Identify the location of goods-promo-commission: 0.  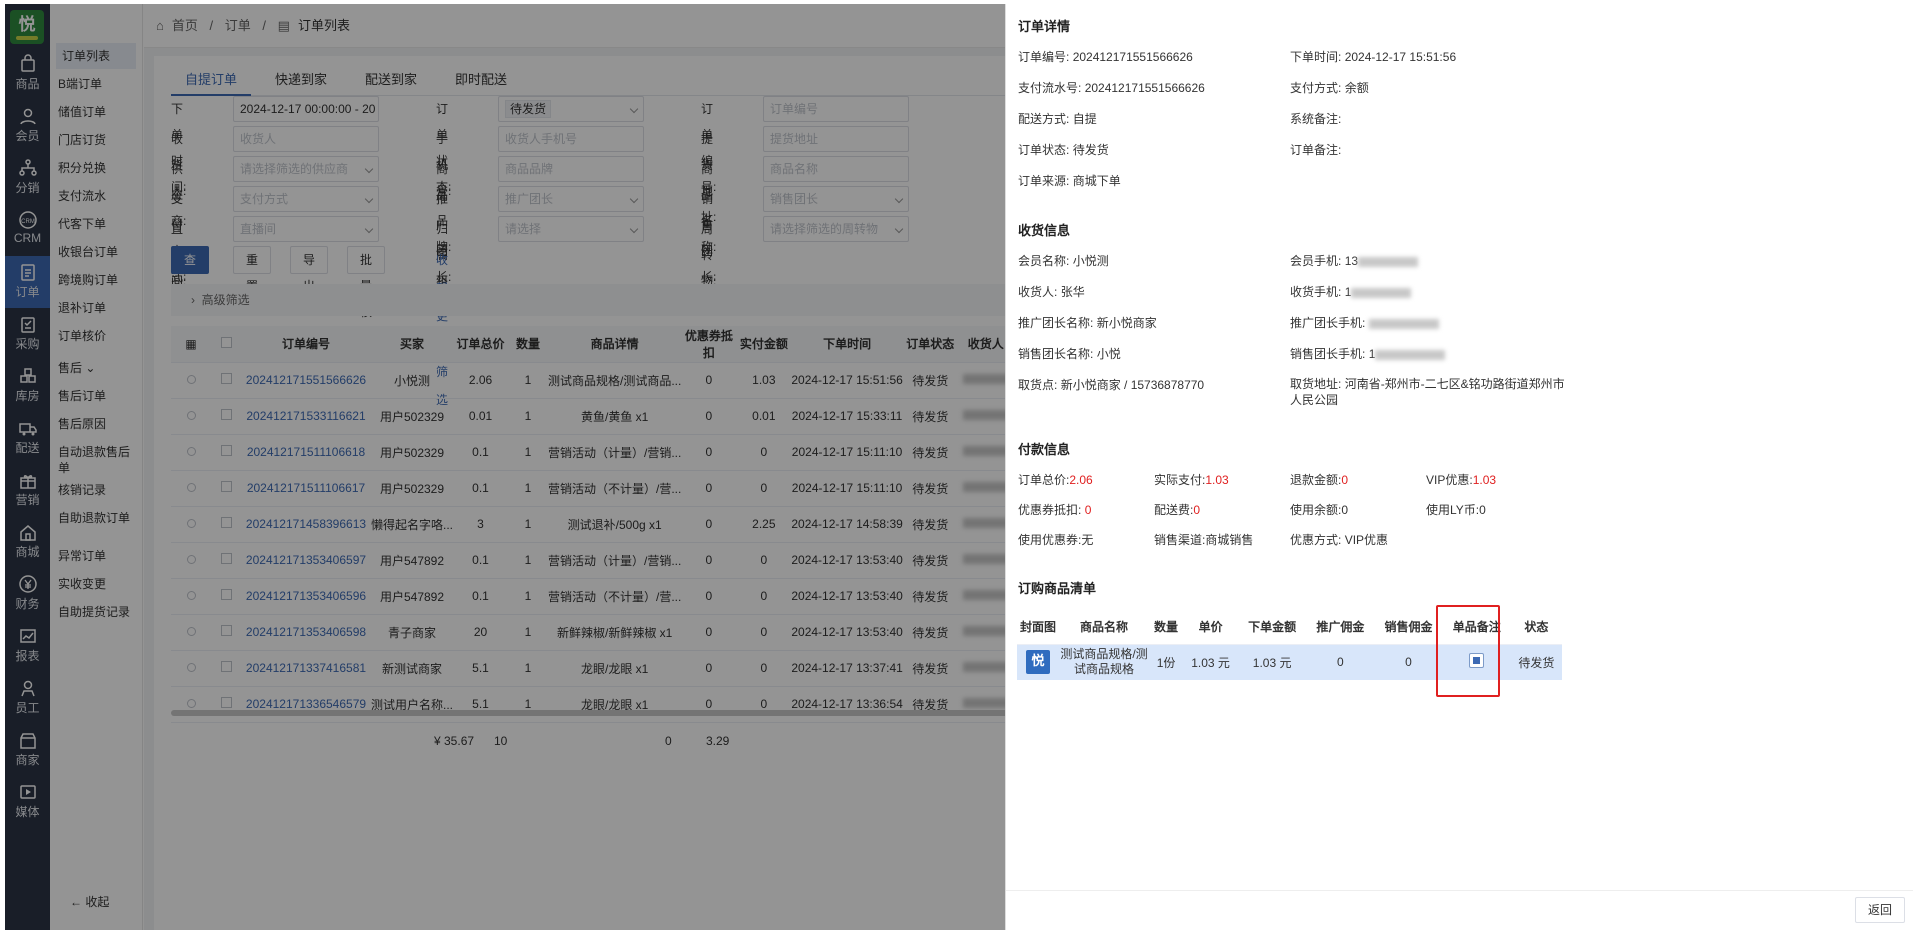
(1340, 662).